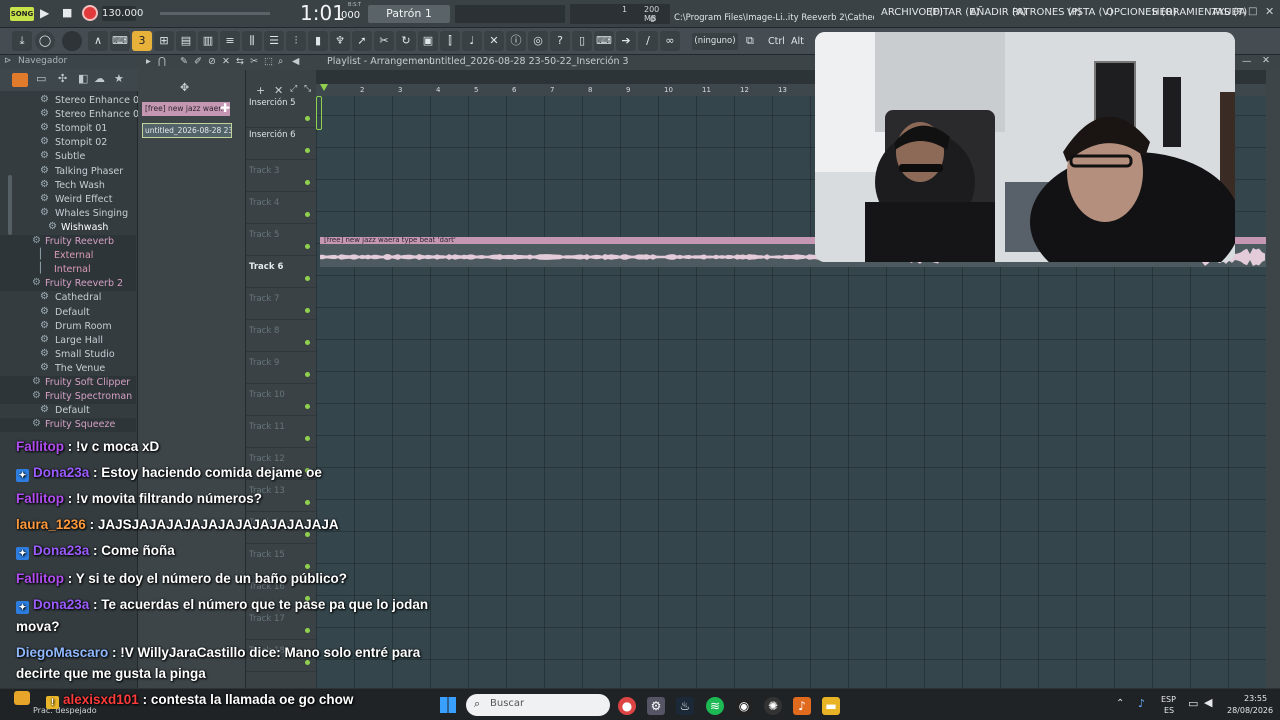  I want to click on browser-item: ⚙ Small Studio, so click(68, 355).